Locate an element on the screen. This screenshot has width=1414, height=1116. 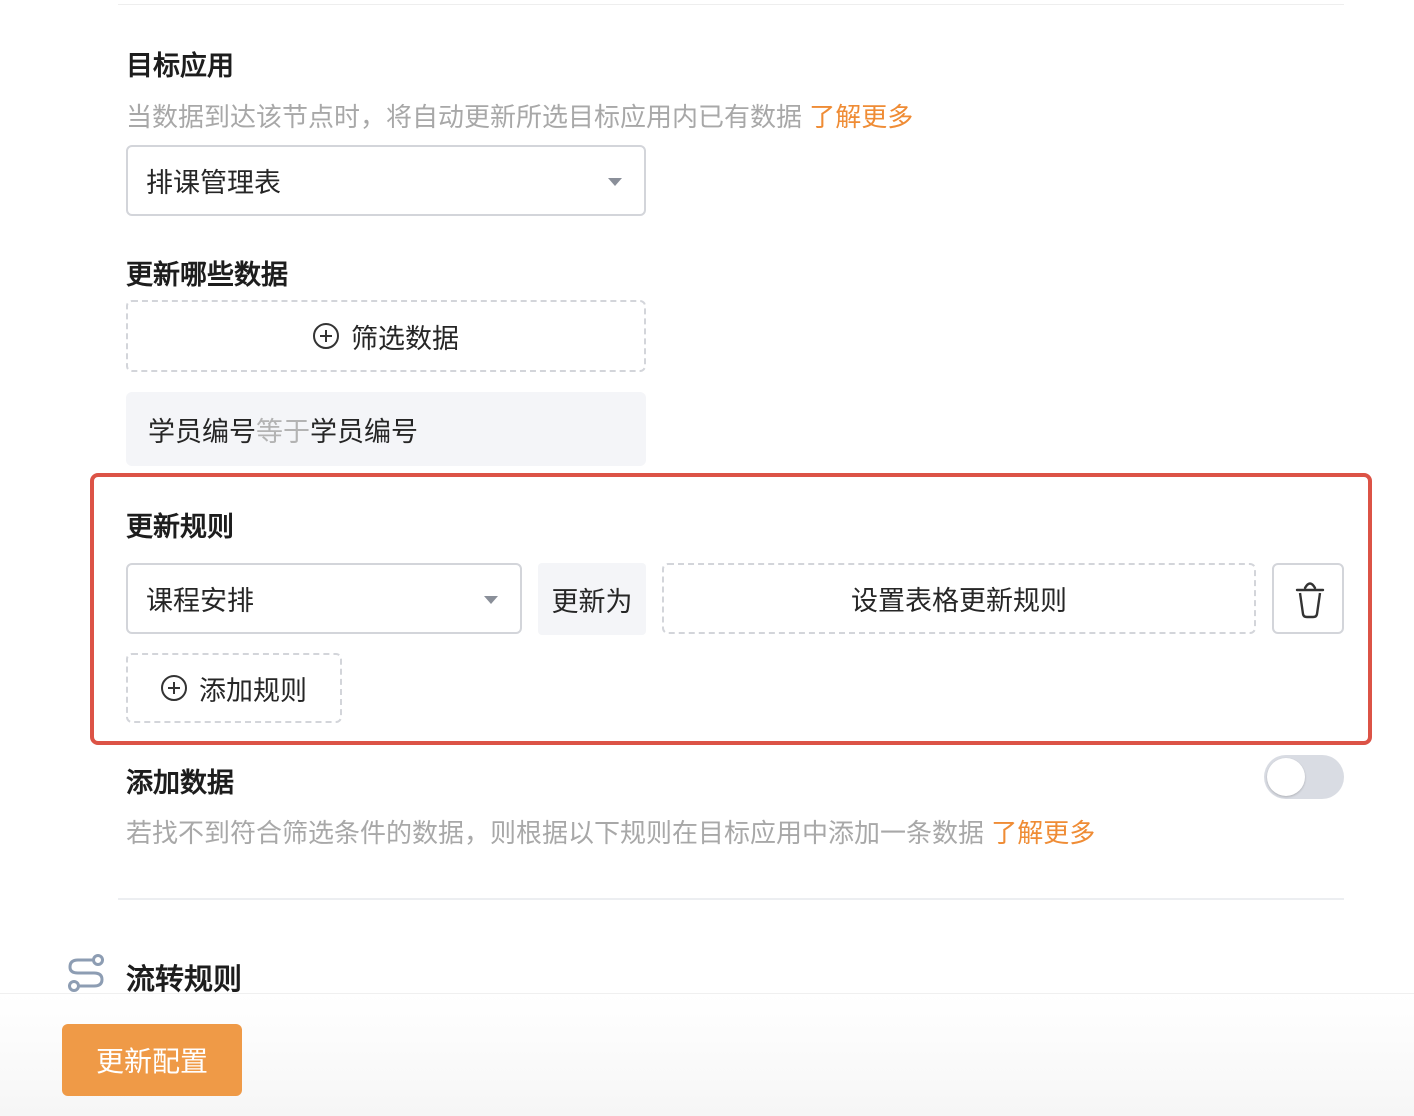
filter-data-button: 筛选数据 is located at coordinates (386, 336).